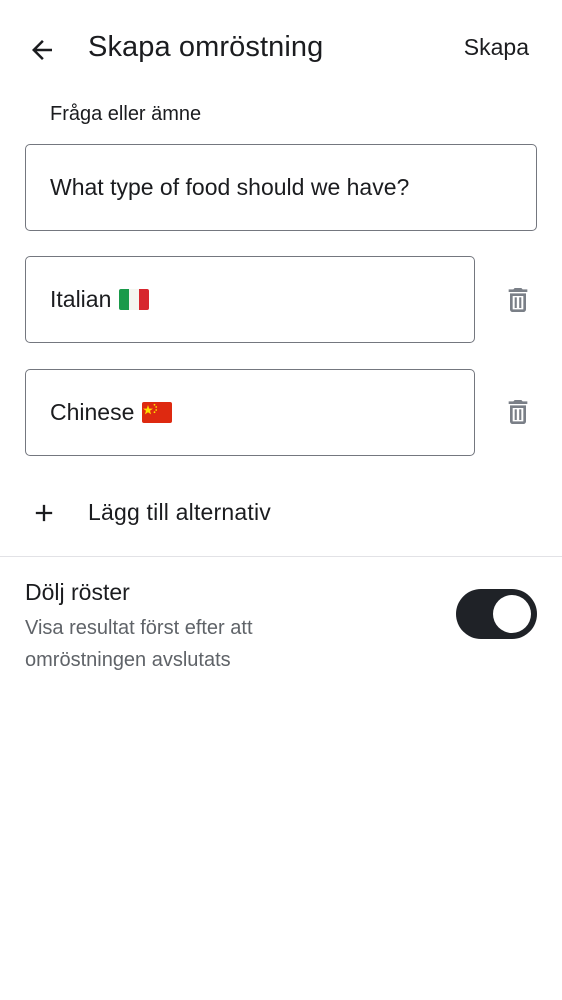  I want to click on china-flag-icon, so click(157, 412).